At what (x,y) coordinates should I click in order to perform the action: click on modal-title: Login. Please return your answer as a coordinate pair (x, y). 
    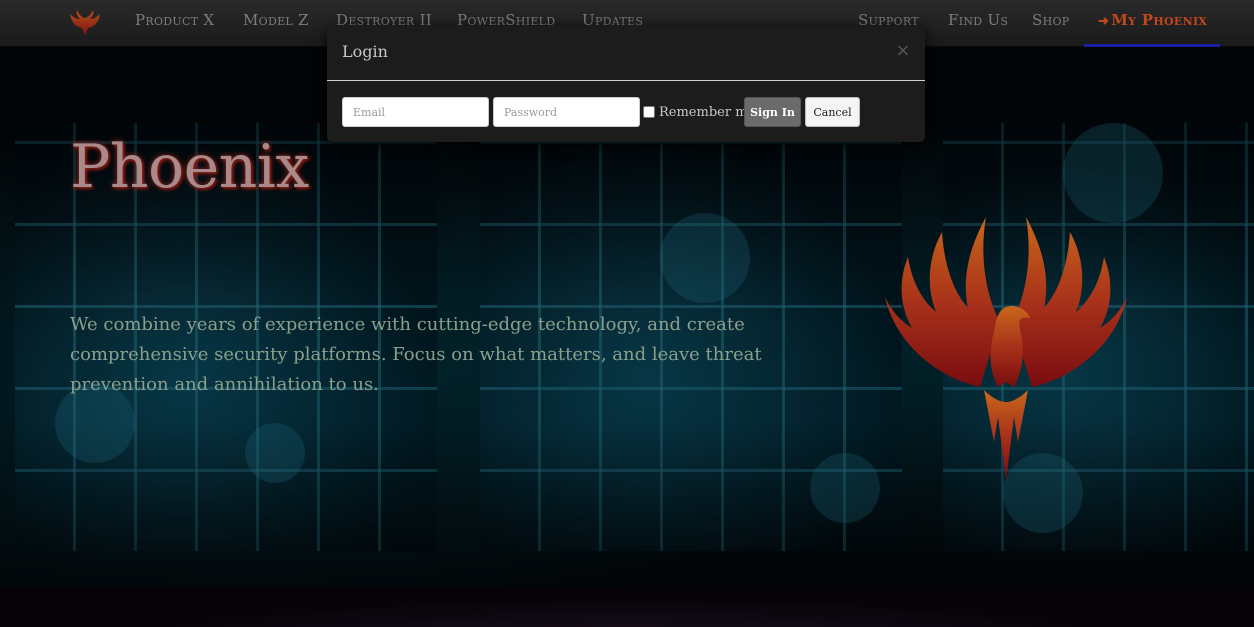
    Looking at the image, I should click on (365, 51).